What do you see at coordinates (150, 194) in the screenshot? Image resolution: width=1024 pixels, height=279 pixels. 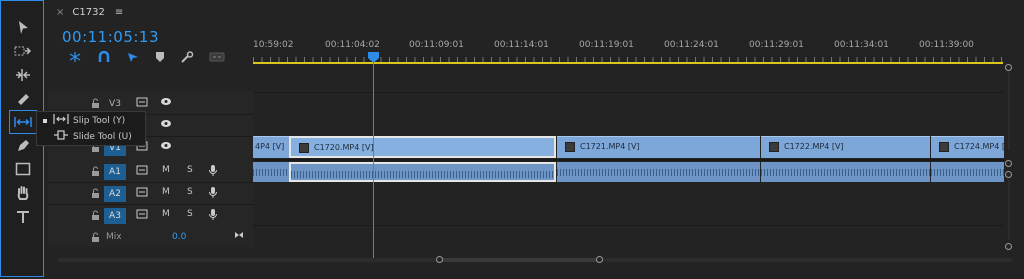 I see `track-header-a2: A2 M S` at bounding box center [150, 194].